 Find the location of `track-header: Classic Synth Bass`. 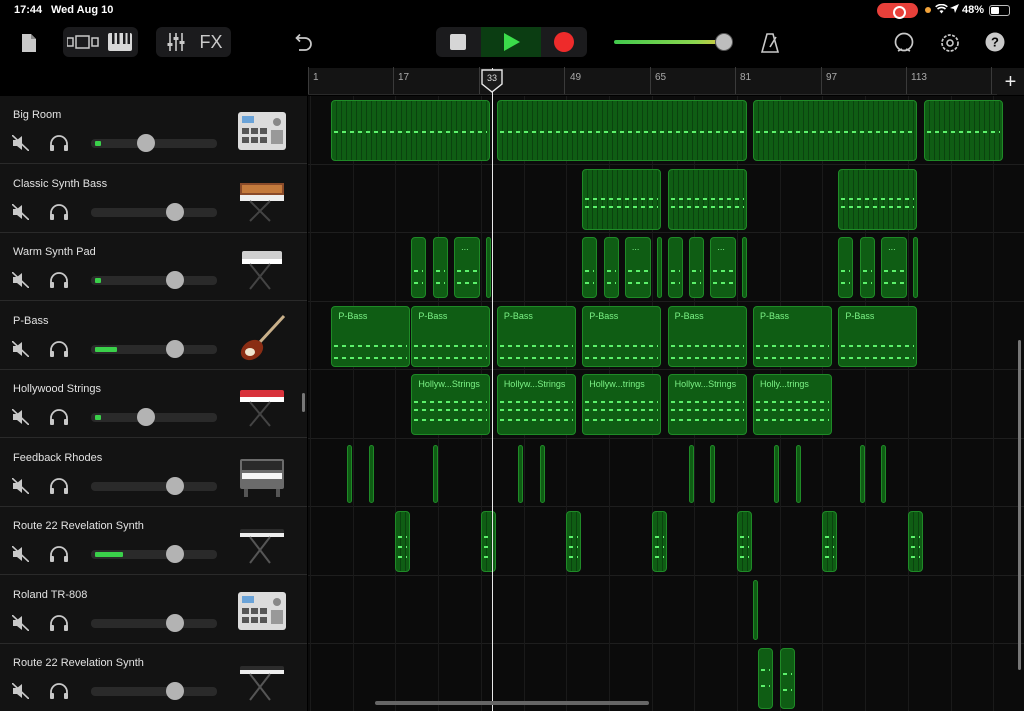

track-header: Classic Synth Bass is located at coordinates (153, 199).